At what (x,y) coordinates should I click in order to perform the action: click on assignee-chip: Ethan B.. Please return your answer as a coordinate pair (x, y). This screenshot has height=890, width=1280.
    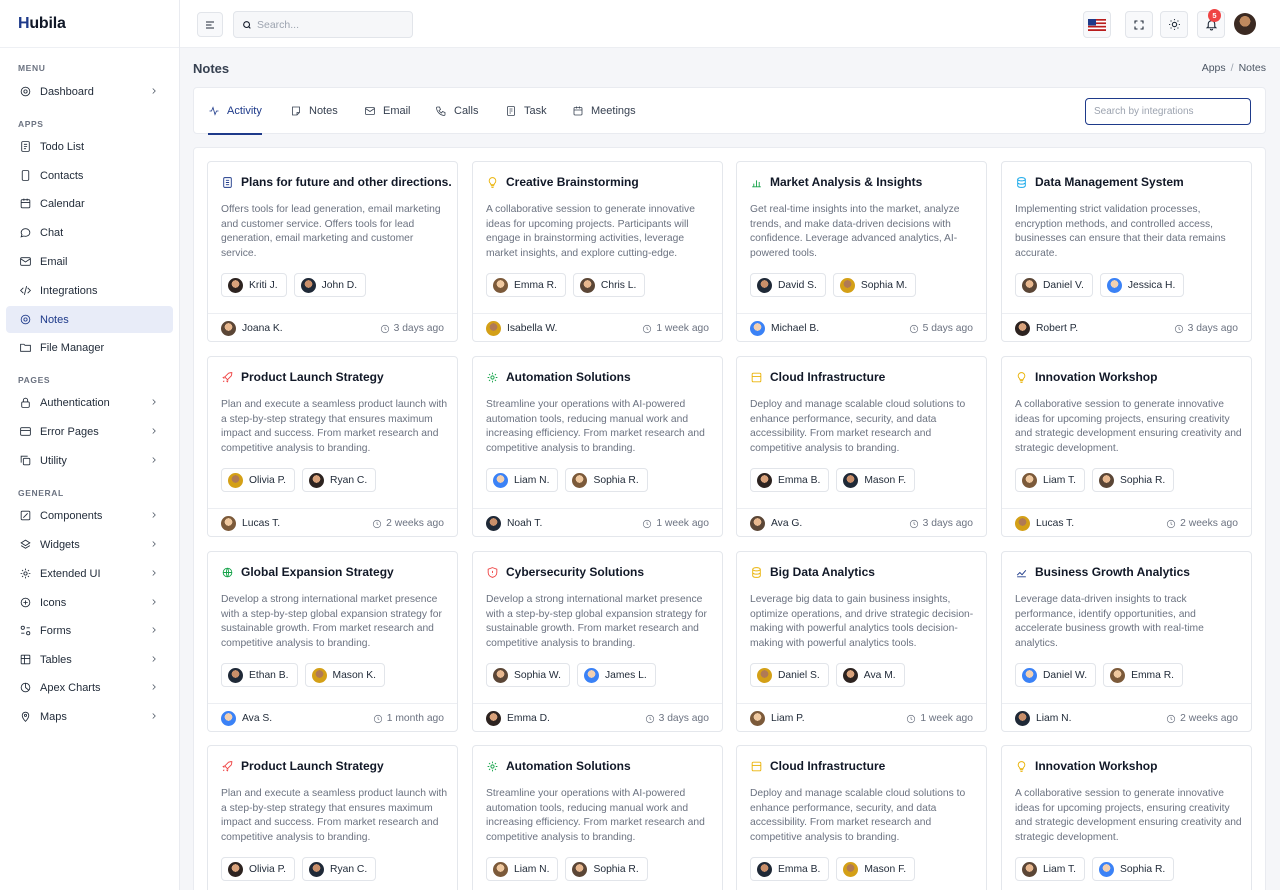
    Looking at the image, I should click on (259, 675).